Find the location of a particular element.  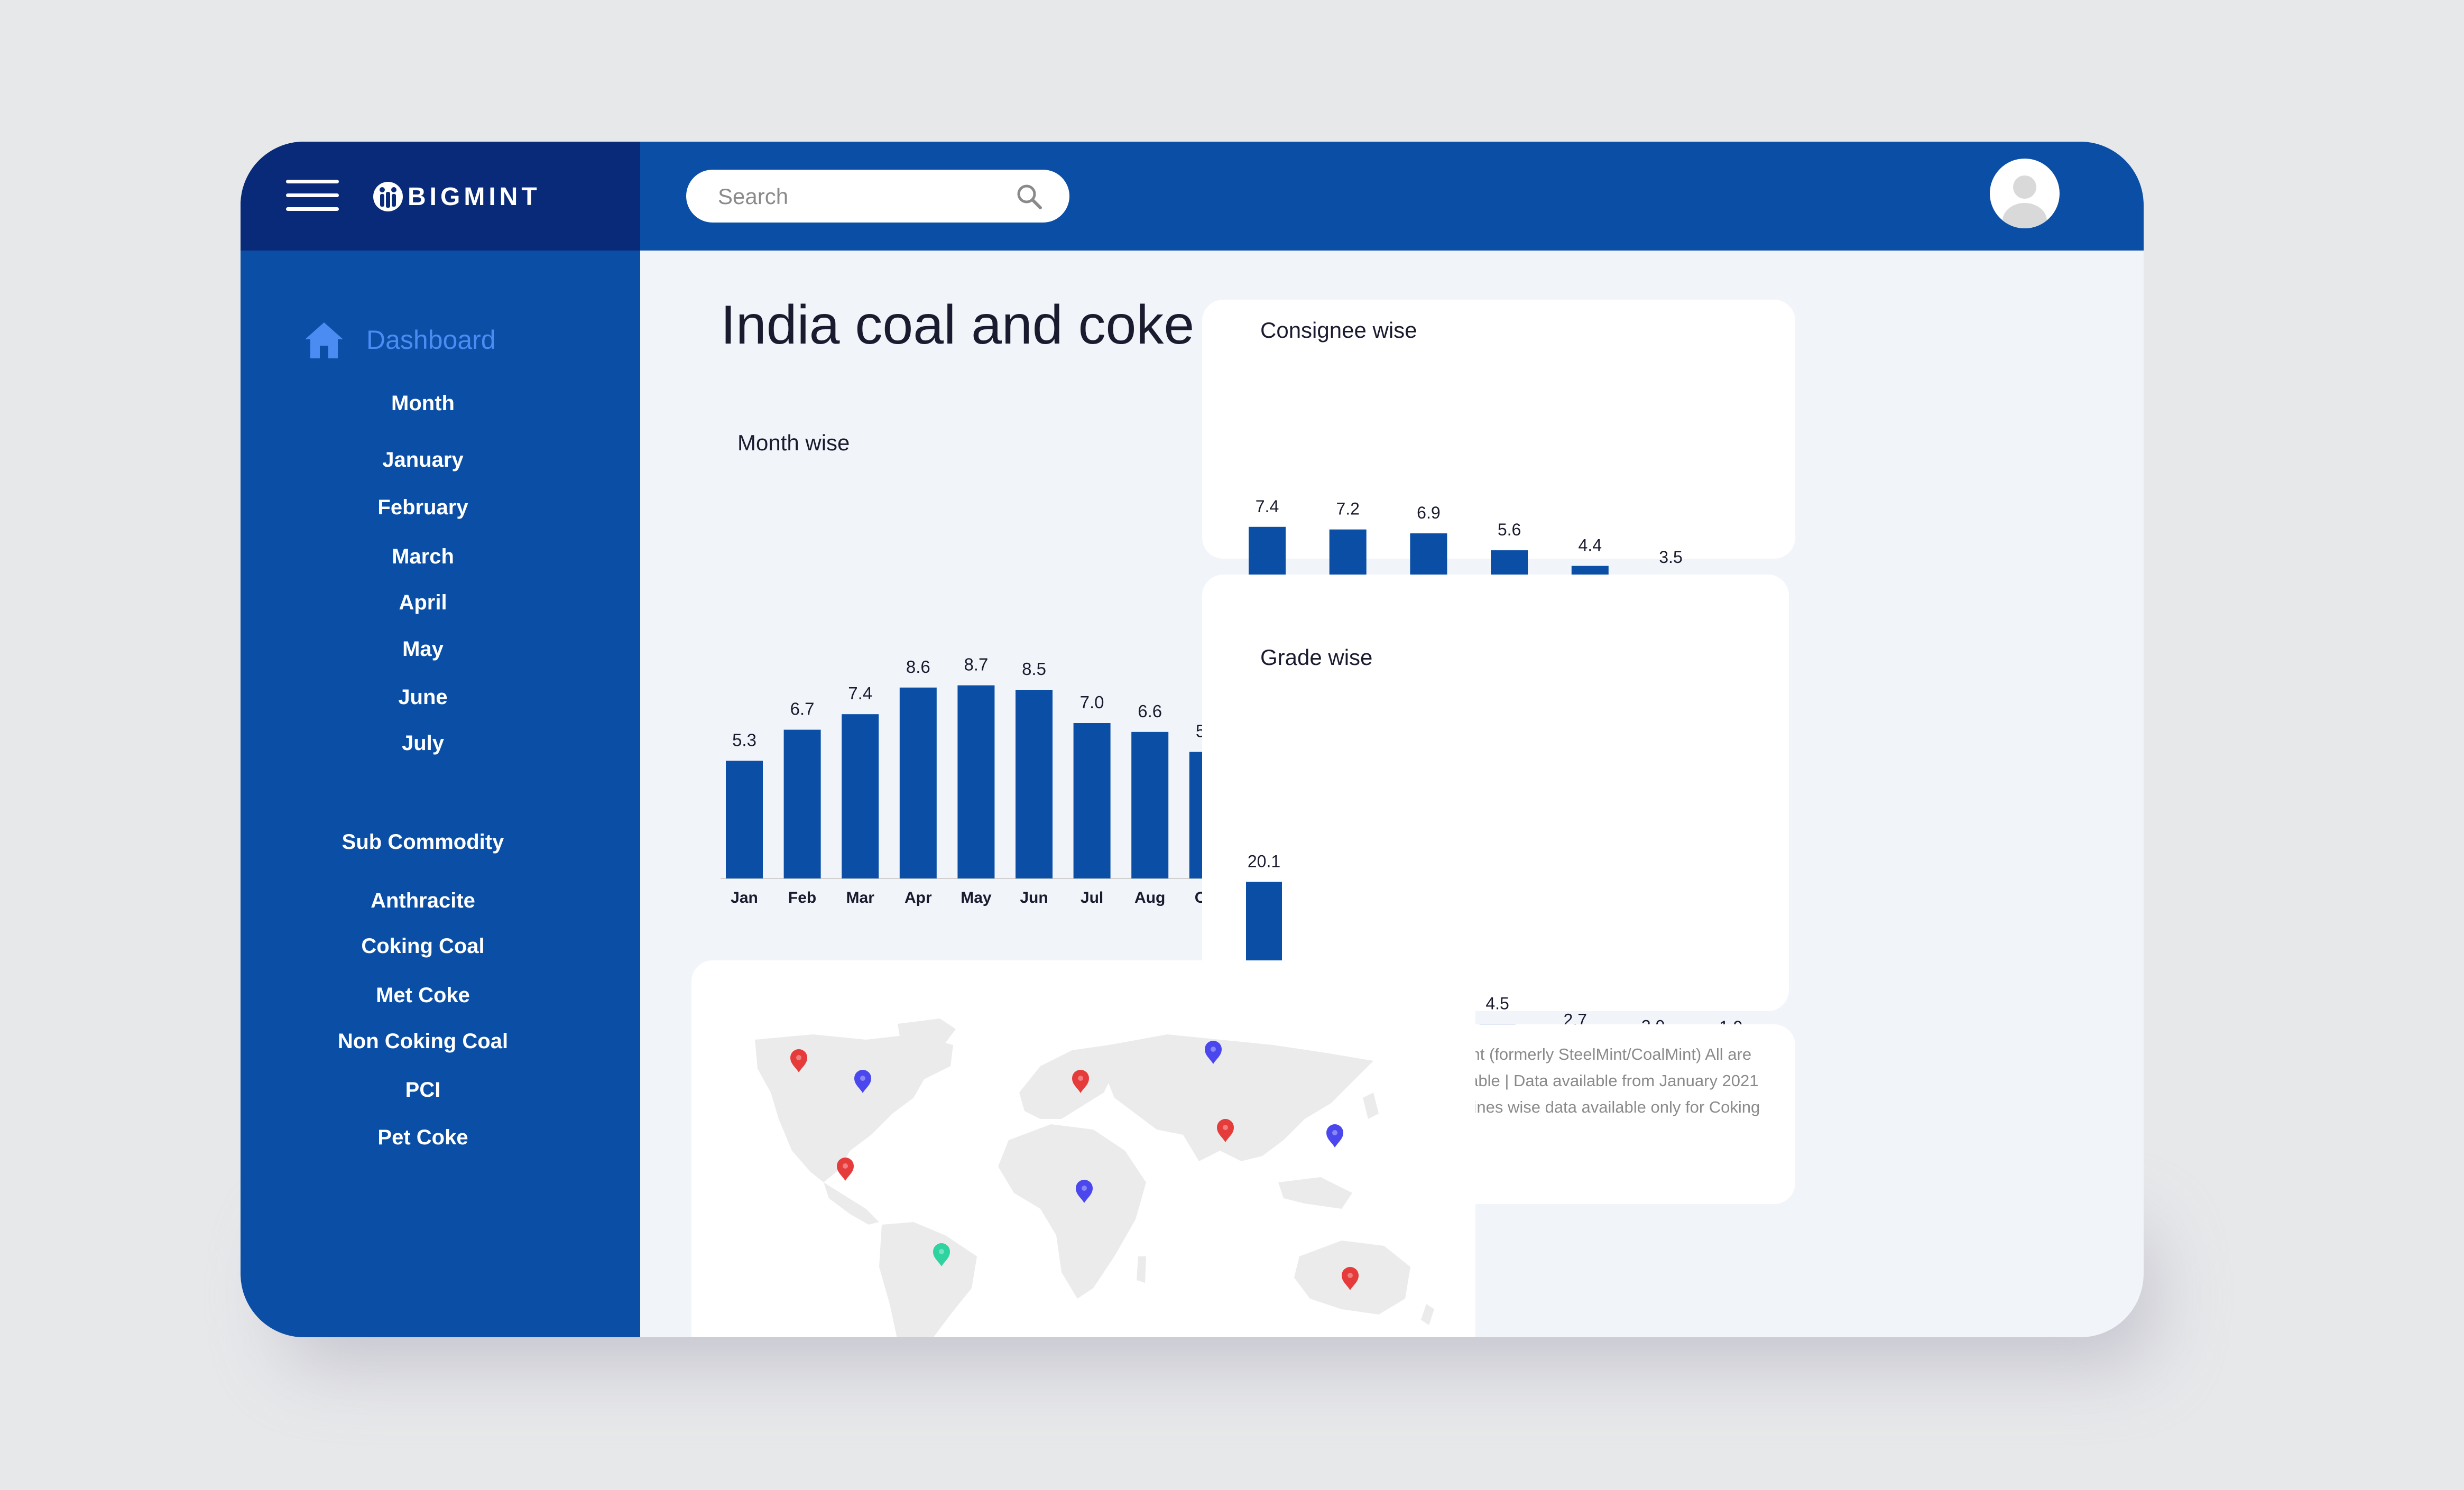

search-input is located at coordinates (866, 197).